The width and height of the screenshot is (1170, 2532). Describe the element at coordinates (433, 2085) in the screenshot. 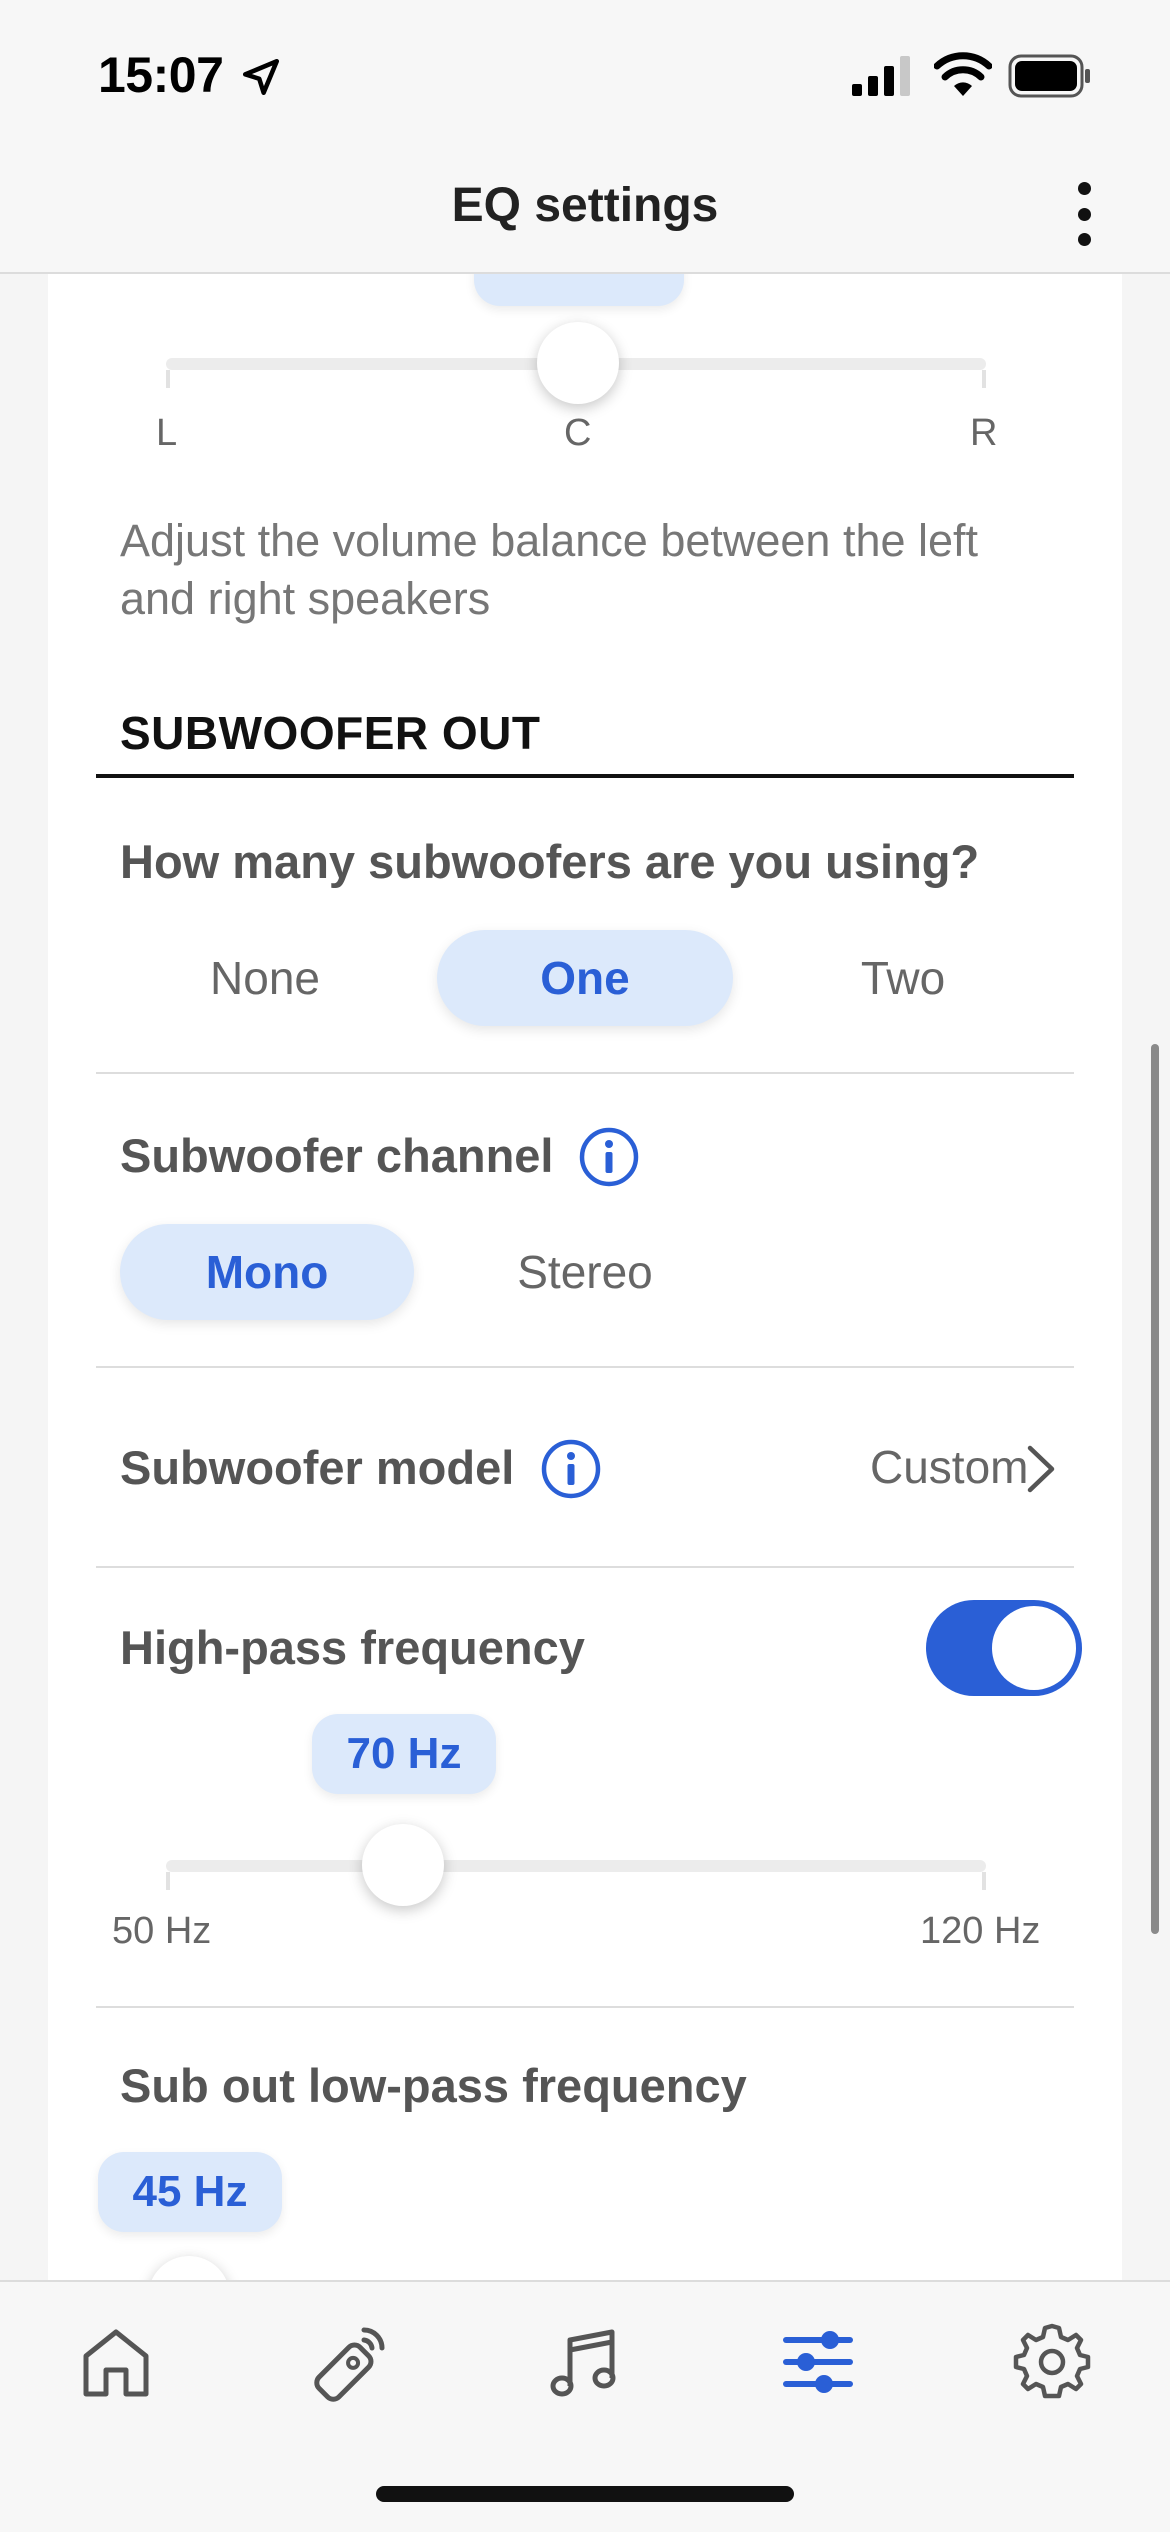

I see `low-pass-label: Sub out low-pass frequency` at that location.